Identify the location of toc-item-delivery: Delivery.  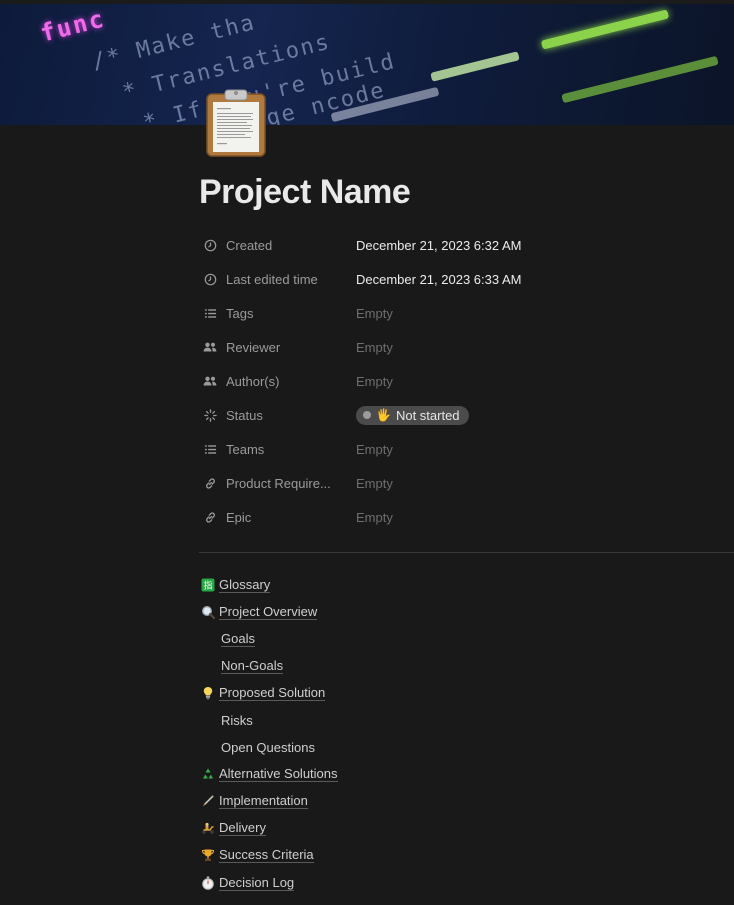
(399, 828).